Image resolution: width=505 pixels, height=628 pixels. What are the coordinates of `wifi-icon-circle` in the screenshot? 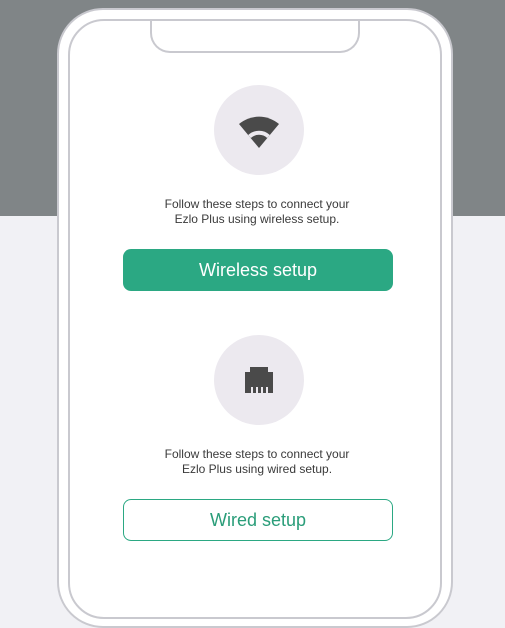 It's located at (259, 130).